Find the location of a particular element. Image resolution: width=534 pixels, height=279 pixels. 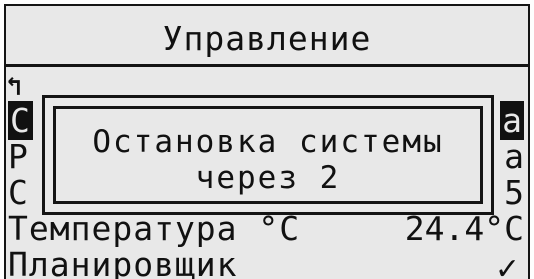

scheduler-row-label: Планировщик is located at coordinates (123, 263).